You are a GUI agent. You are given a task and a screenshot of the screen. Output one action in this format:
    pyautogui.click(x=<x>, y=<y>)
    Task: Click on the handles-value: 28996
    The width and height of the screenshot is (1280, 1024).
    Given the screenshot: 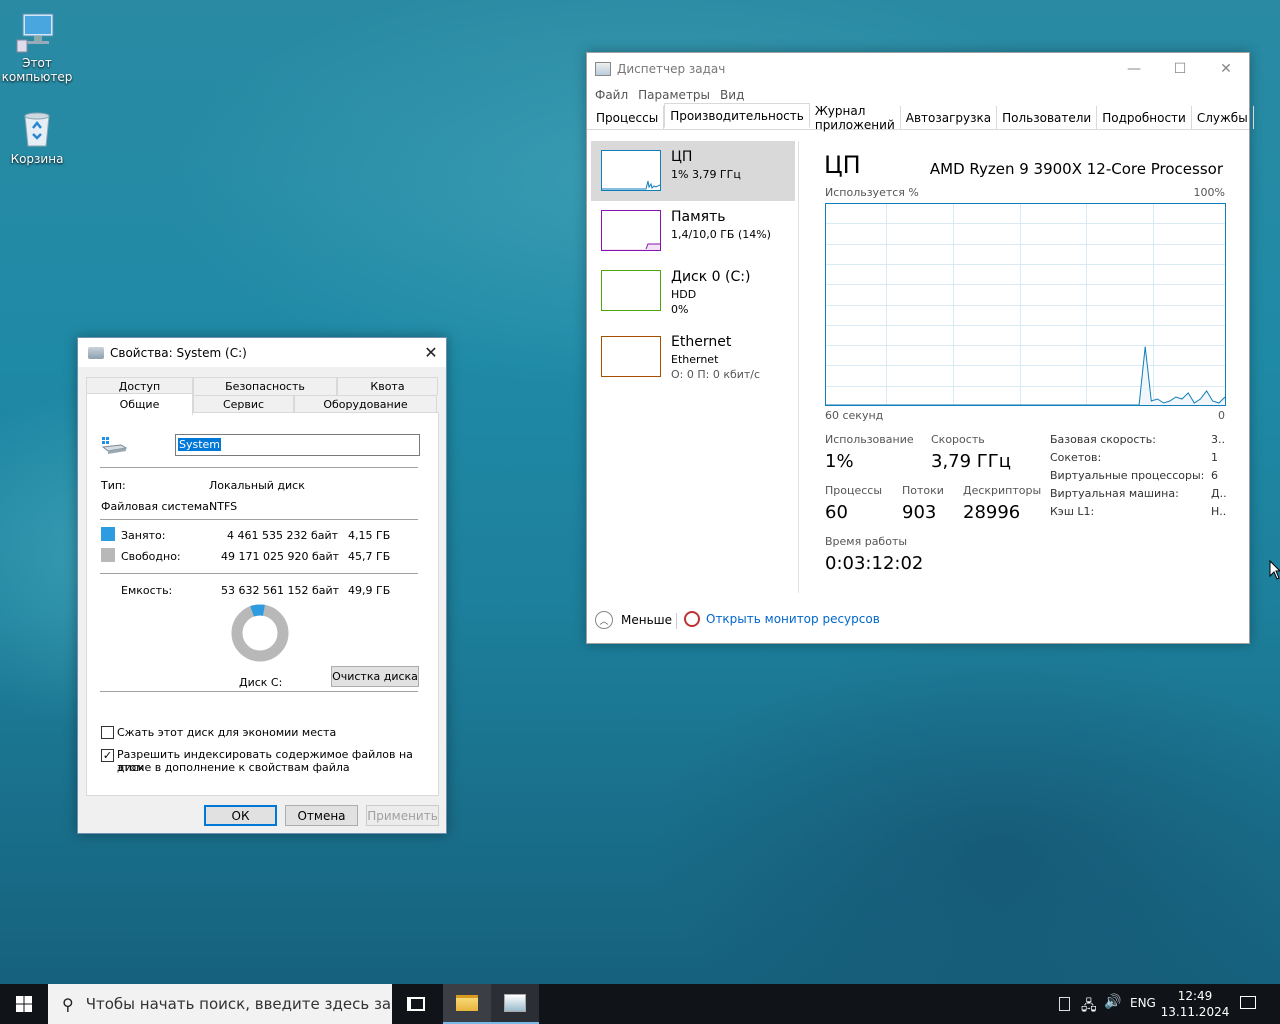 What is the action you would take?
    pyautogui.click(x=992, y=512)
    